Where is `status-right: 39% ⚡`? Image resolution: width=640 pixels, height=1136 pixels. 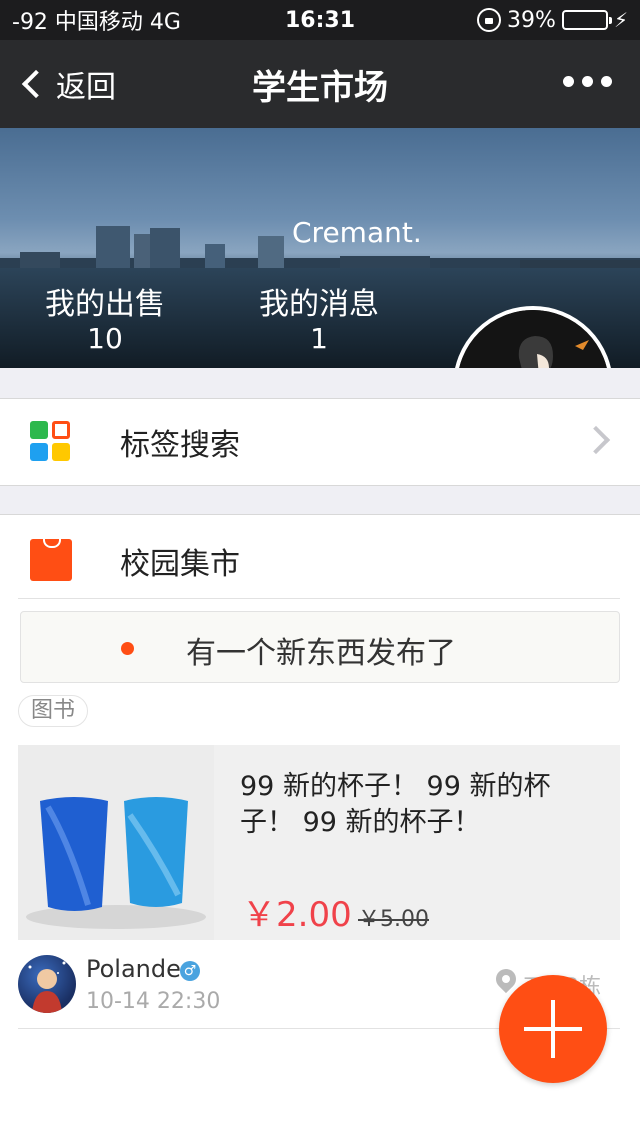
status-right: 39% ⚡ is located at coordinates (552, 20).